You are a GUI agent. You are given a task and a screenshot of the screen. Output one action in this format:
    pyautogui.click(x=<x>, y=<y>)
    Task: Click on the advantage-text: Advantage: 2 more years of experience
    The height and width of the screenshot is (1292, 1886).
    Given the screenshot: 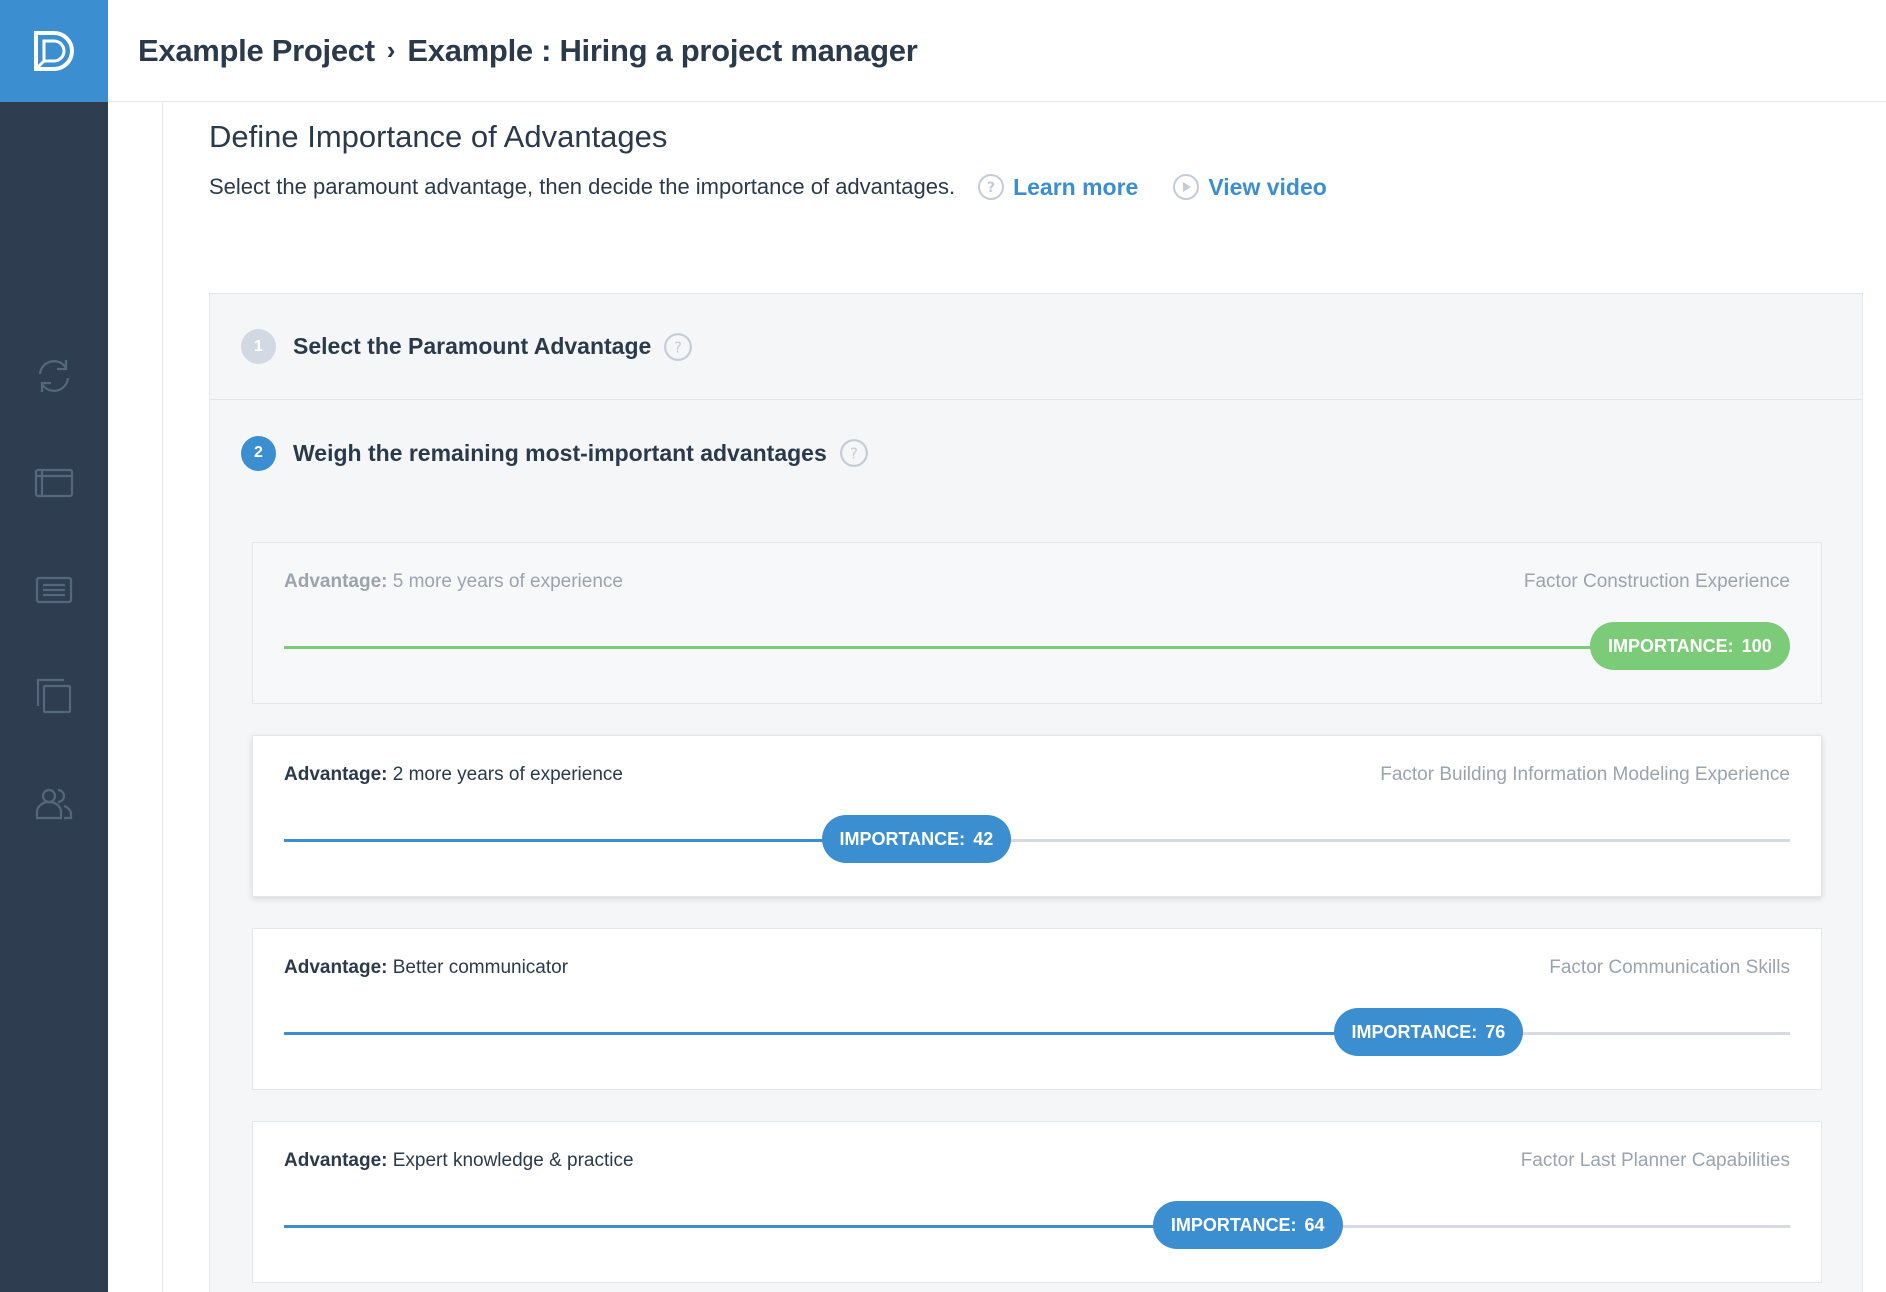 What is the action you would take?
    pyautogui.click(x=453, y=775)
    